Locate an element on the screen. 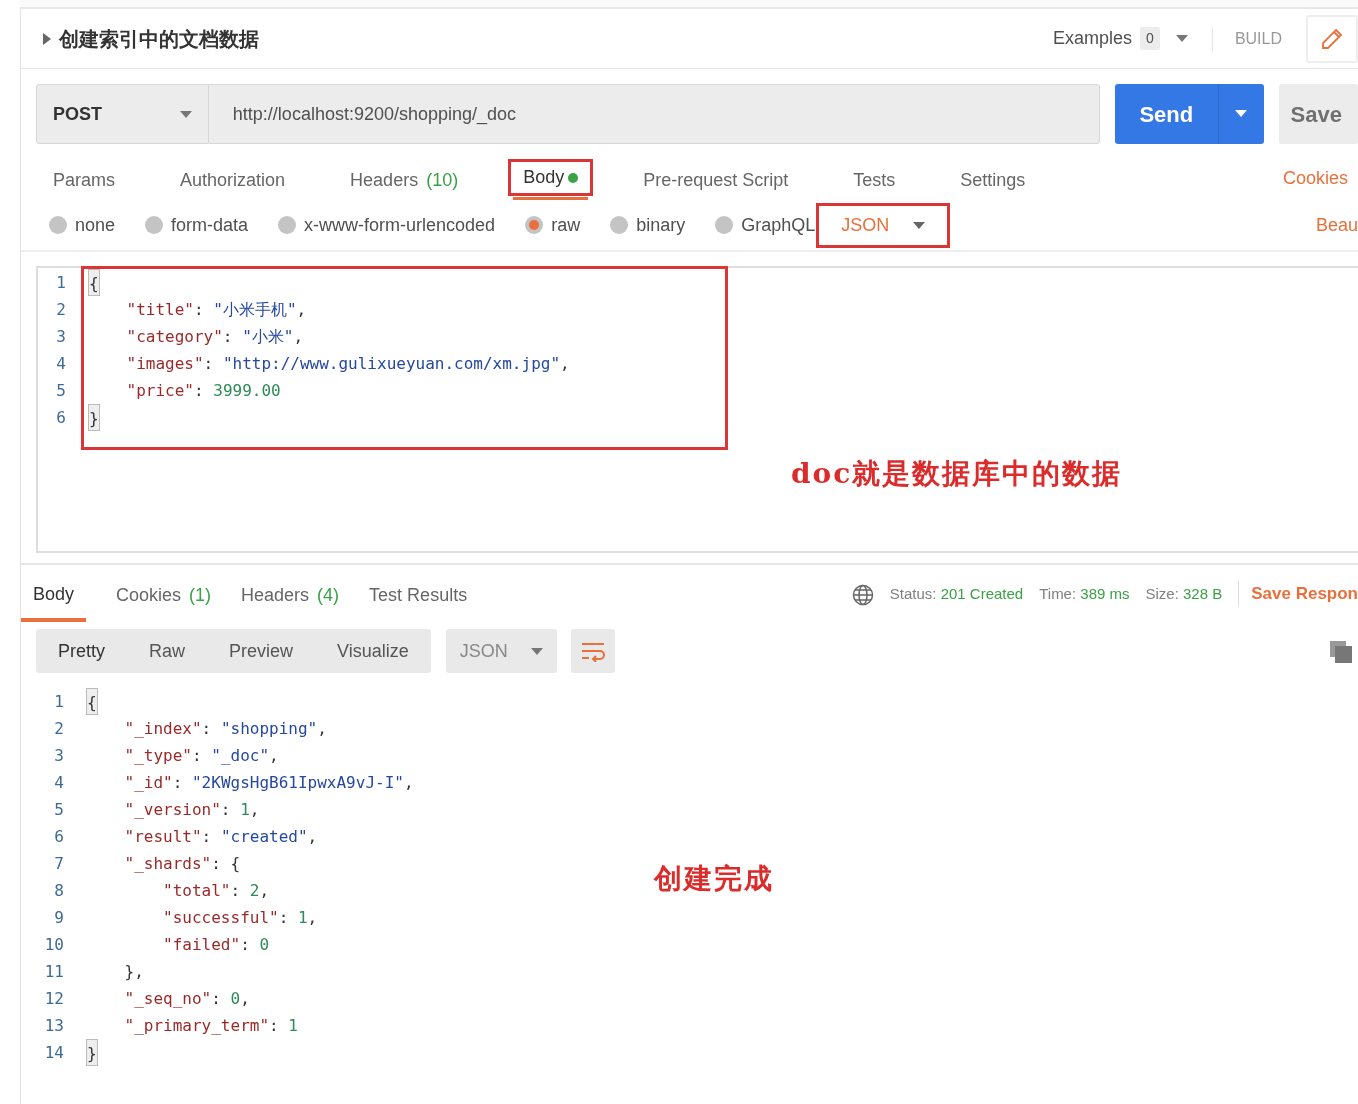 The image size is (1358, 1104). save-response-link: Save Respon is located at coordinates (1298, 594).